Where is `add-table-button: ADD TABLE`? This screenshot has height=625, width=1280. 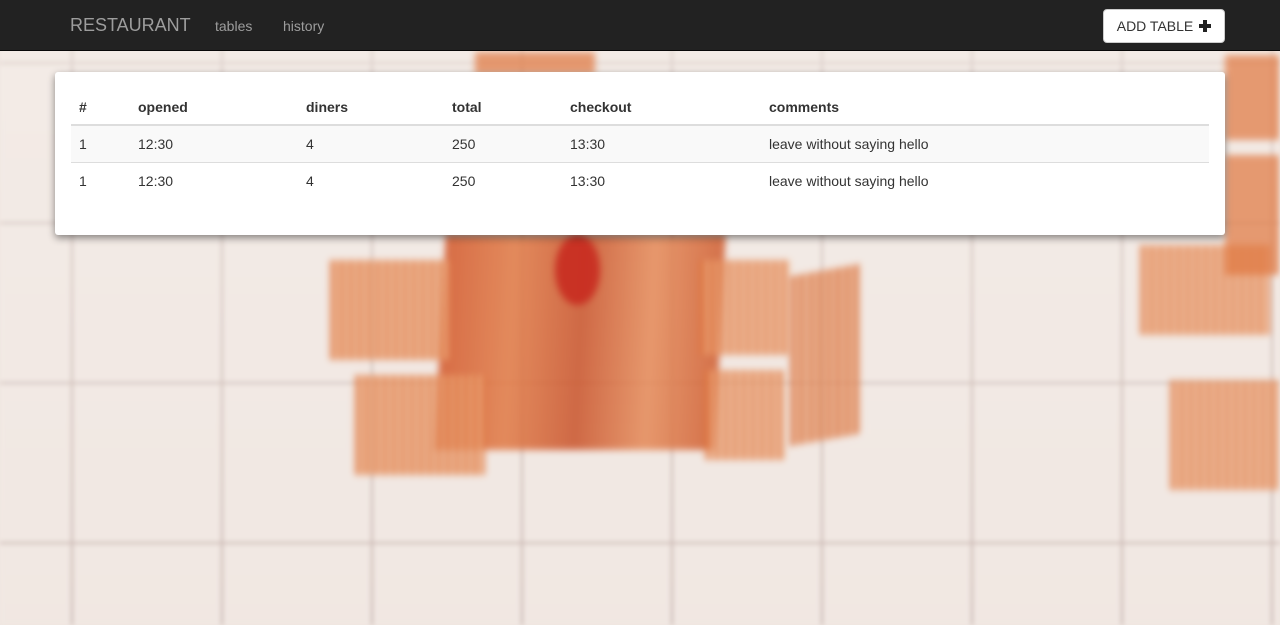
add-table-button: ADD TABLE is located at coordinates (1164, 26).